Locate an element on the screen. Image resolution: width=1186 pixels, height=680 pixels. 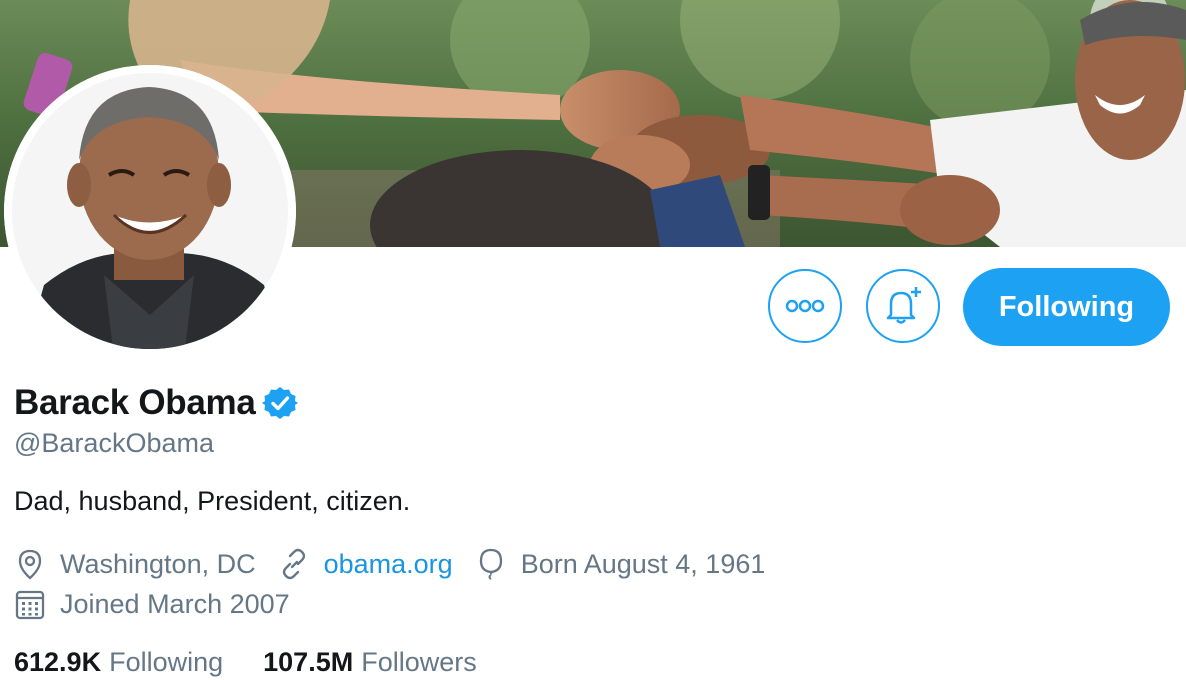
followers-label: Followers is located at coordinates (419, 661).